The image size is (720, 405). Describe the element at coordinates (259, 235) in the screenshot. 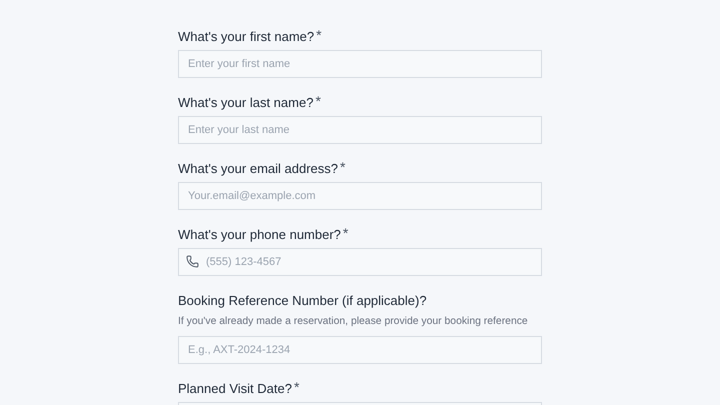

I see `field-label: What's your phone number?` at that location.